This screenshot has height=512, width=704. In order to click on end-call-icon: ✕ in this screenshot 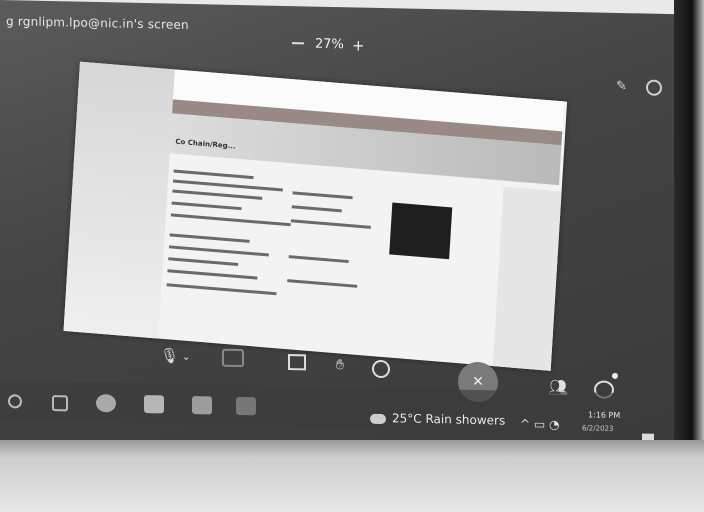, I will do `click(478, 382)`.